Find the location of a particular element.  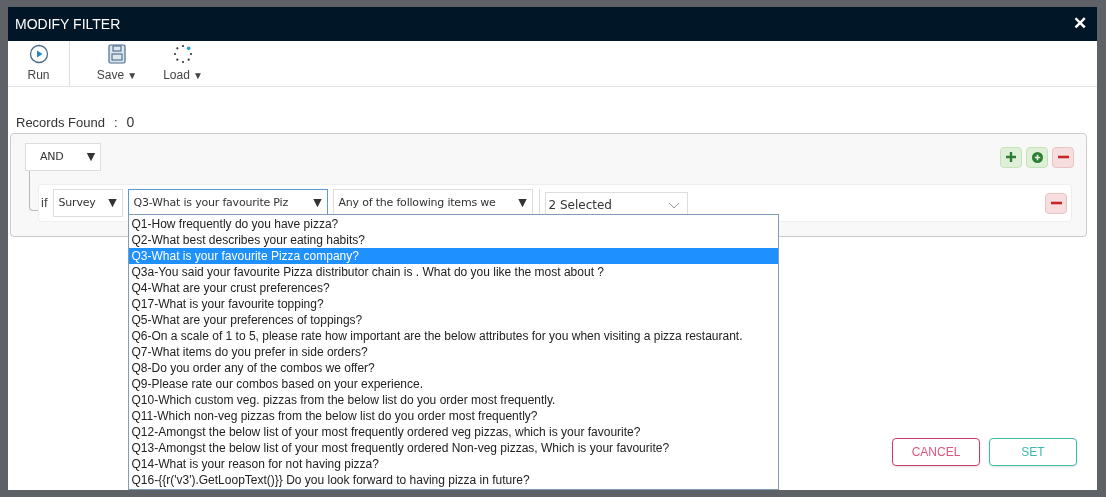

if-label: if is located at coordinates (44, 203).